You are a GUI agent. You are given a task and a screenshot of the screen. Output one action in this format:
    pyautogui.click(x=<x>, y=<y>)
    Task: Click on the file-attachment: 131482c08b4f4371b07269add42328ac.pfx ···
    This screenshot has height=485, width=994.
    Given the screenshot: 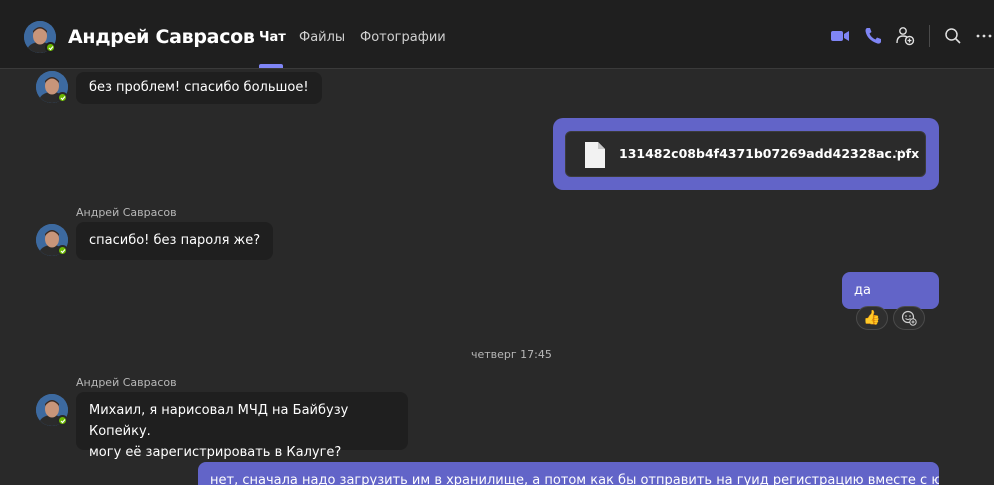 What is the action you would take?
    pyautogui.click(x=745, y=154)
    